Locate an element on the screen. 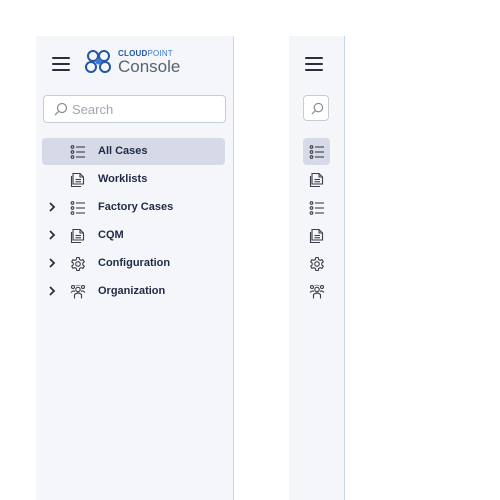 This screenshot has width=500, height=500. search-button is located at coordinates (316, 108).